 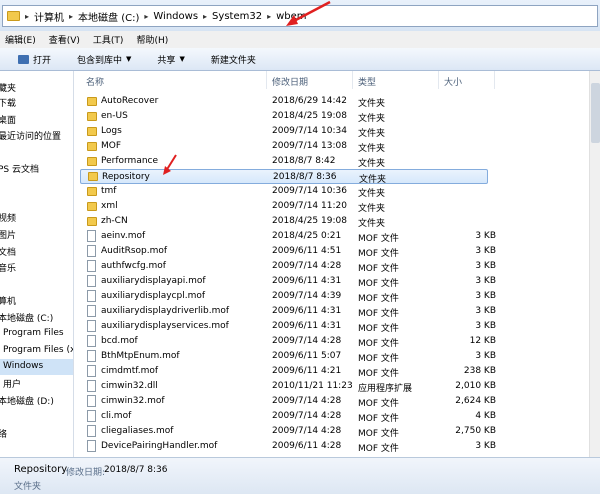 What do you see at coordinates (337, 131) in the screenshot?
I see `folder-row: Logs 2009/7/14 10:34 文件夹` at bounding box center [337, 131].